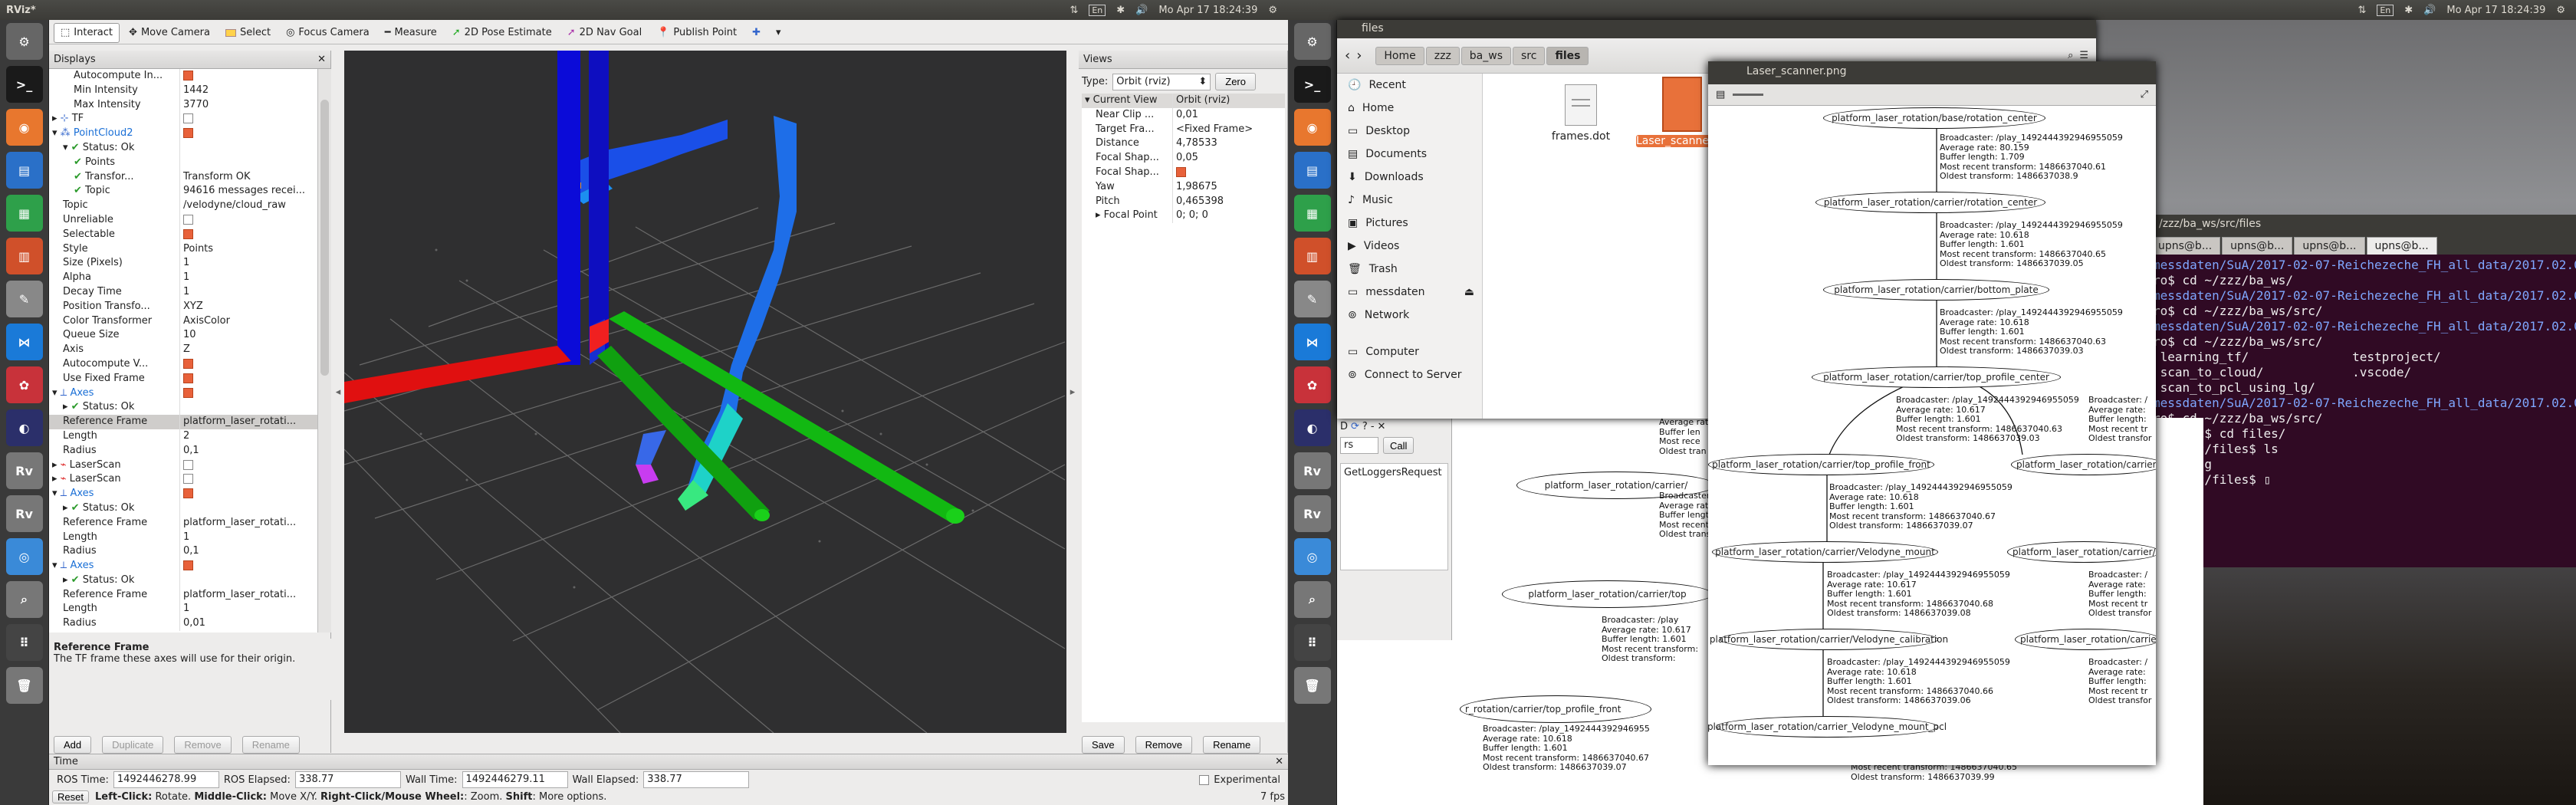  What do you see at coordinates (1581, 113) in the screenshot?
I see `file-item: frames.dot` at bounding box center [1581, 113].